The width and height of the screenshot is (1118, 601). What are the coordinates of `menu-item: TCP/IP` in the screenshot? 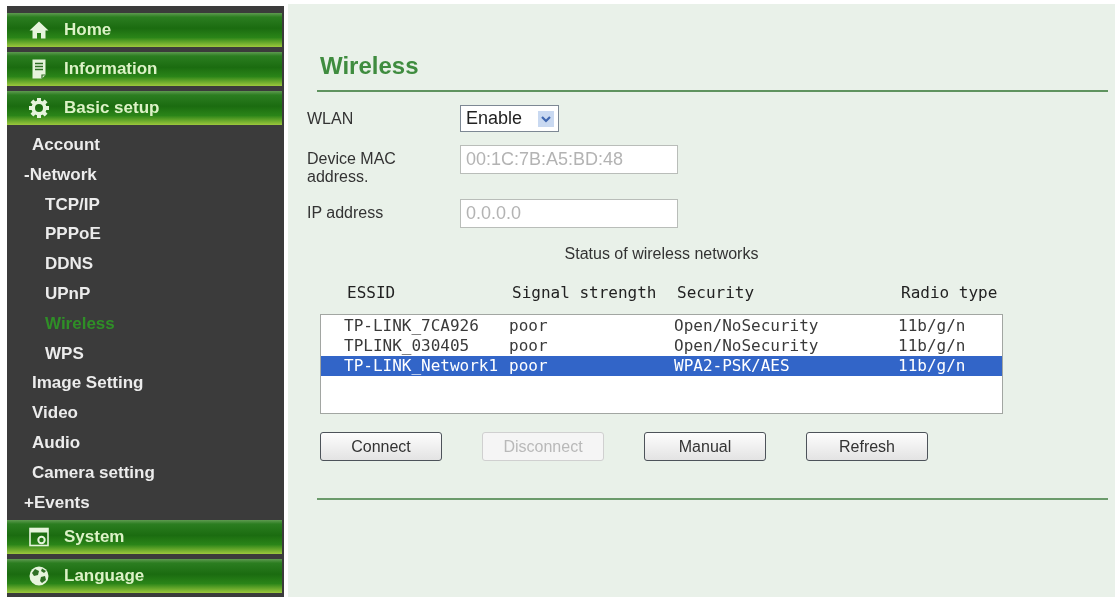 It's located at (72, 204).